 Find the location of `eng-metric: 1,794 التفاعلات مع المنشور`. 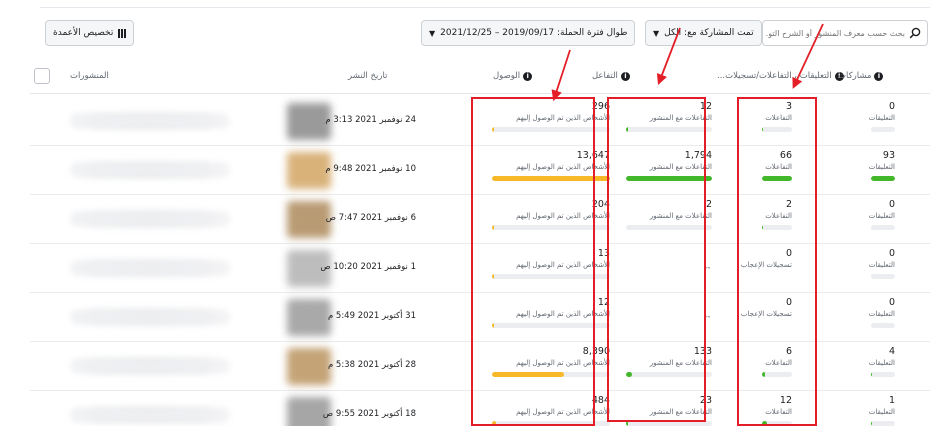

eng-metric: 1,794 التفاعلات مع المنشور is located at coordinates (669, 165).